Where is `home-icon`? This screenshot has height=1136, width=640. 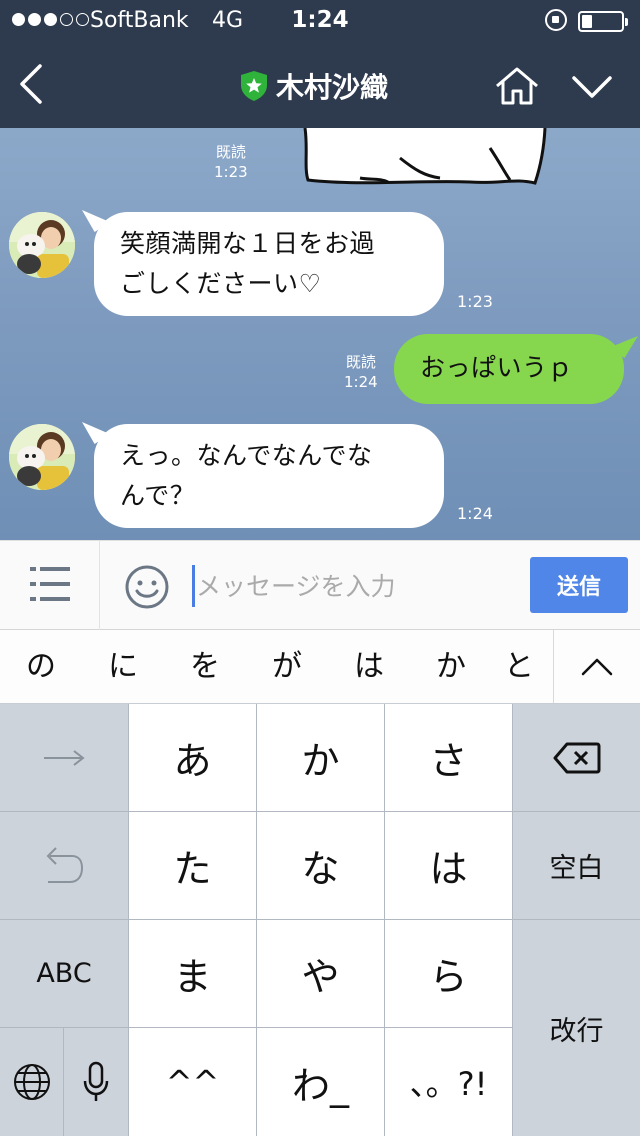 home-icon is located at coordinates (517, 86).